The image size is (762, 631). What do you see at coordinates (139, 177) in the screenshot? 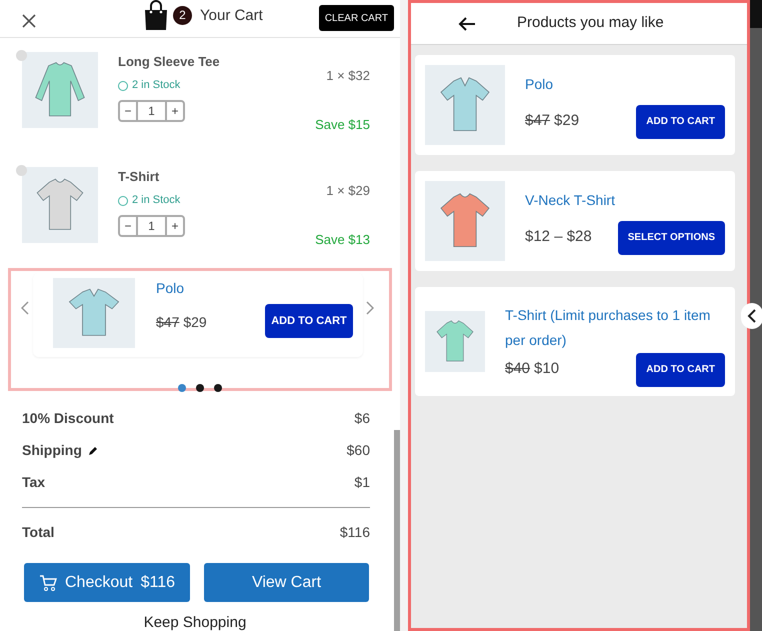
I see `item-name: T-Shirt` at bounding box center [139, 177].